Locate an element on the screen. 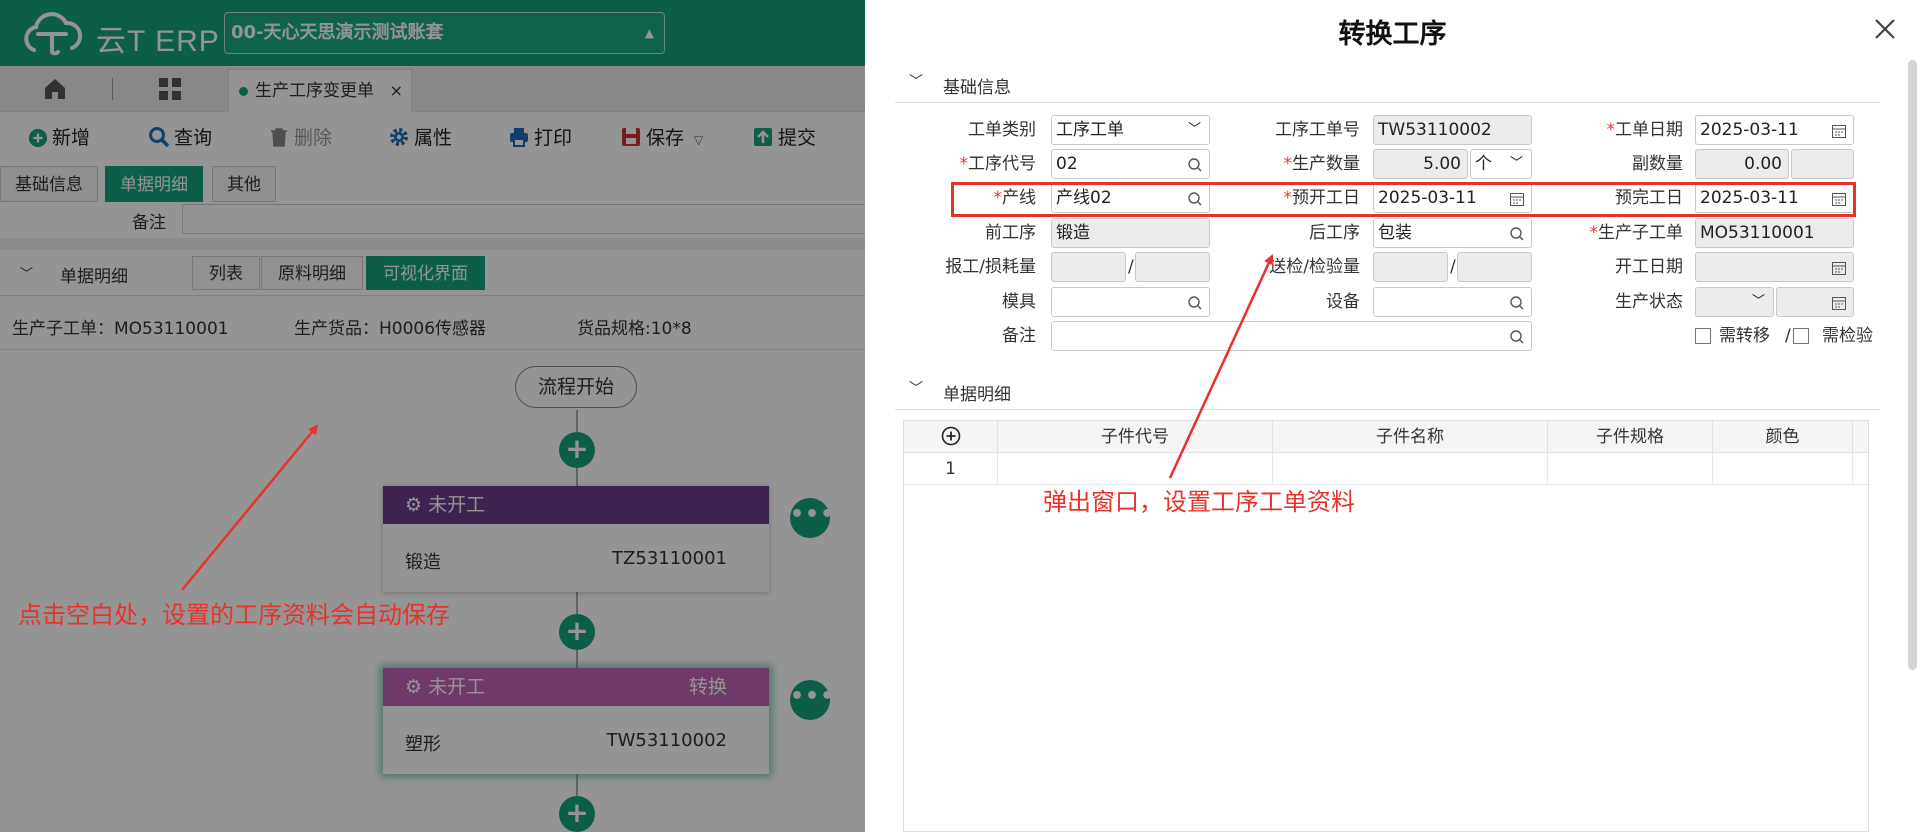  mold-input is located at coordinates (1130, 302).